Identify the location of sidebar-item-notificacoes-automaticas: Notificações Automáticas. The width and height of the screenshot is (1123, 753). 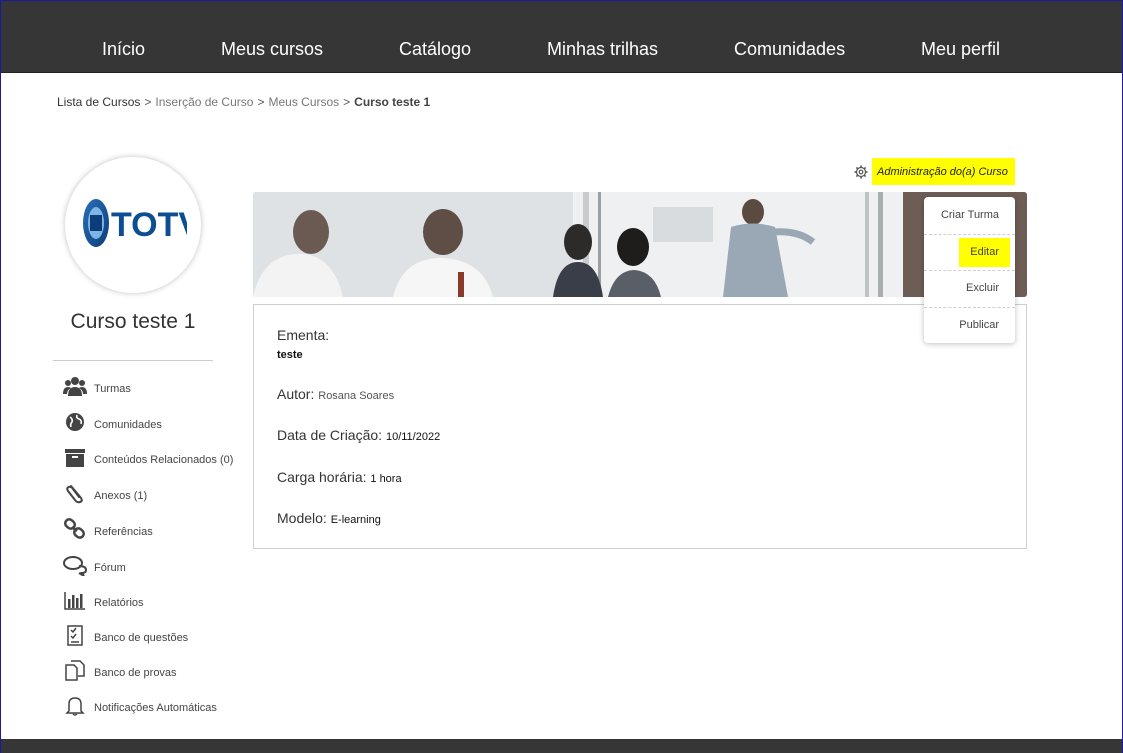
(161, 706).